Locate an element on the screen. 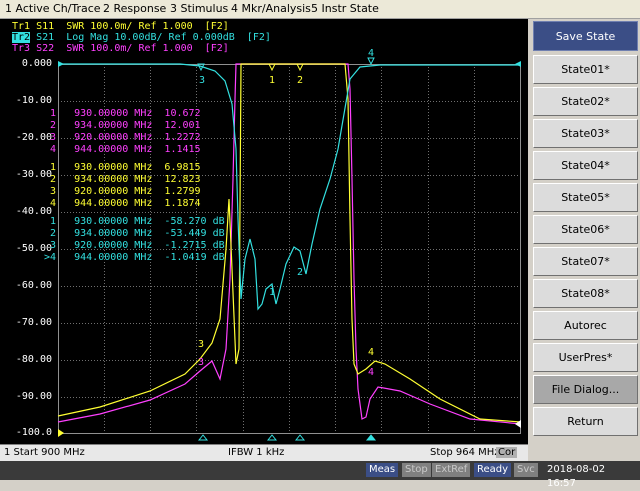 Image resolution: width=640 pixels, height=491 pixels. softkey-state08: State08* is located at coordinates (585, 293).